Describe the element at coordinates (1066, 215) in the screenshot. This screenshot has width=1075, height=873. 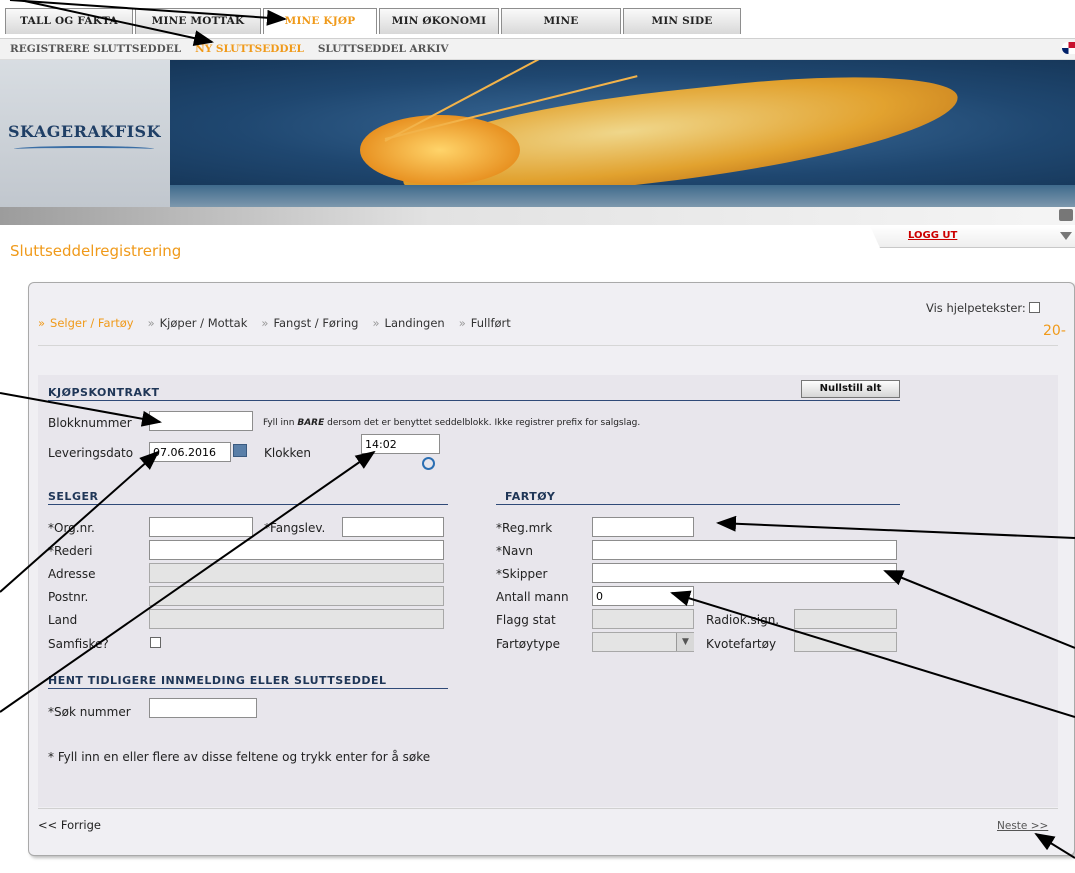
I see `printer-icon` at that location.